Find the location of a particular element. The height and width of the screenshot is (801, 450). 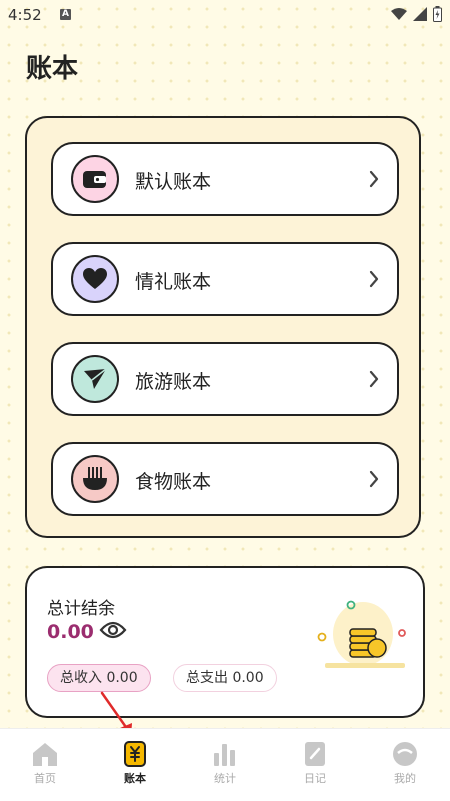

book-item-food: 食物账本 is located at coordinates (225, 479).